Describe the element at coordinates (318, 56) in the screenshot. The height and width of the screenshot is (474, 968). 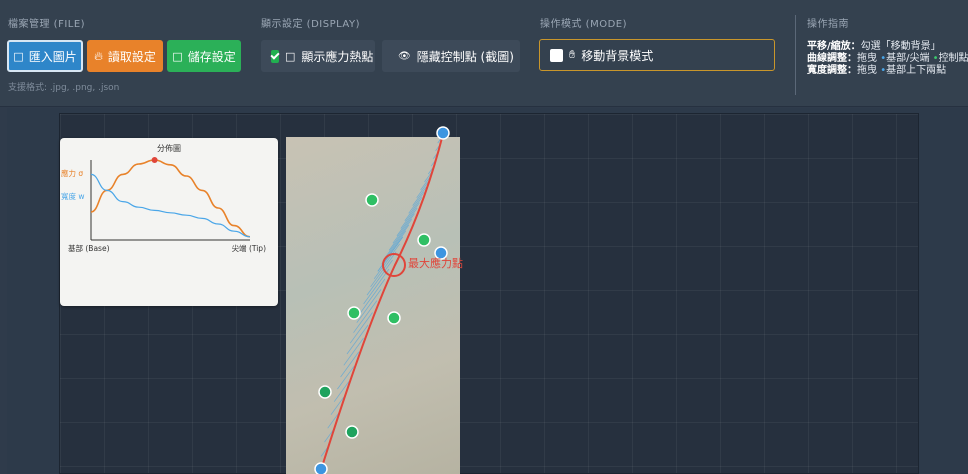
I see `heatmap-toggle: □ 顯示應力熱點` at that location.